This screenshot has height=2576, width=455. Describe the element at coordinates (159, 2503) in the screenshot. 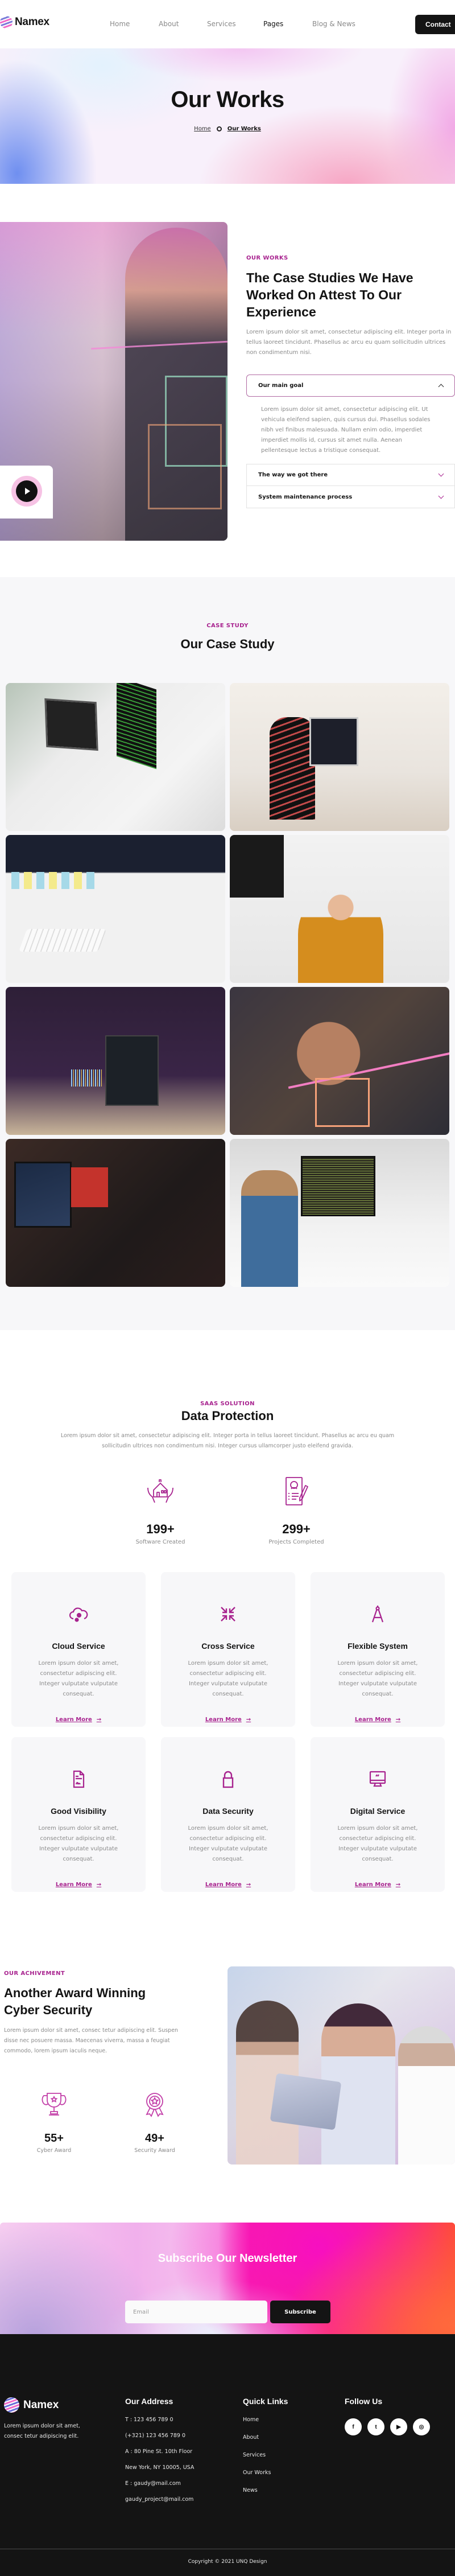

I see `address-email: gaudy_project@mail.com` at that location.